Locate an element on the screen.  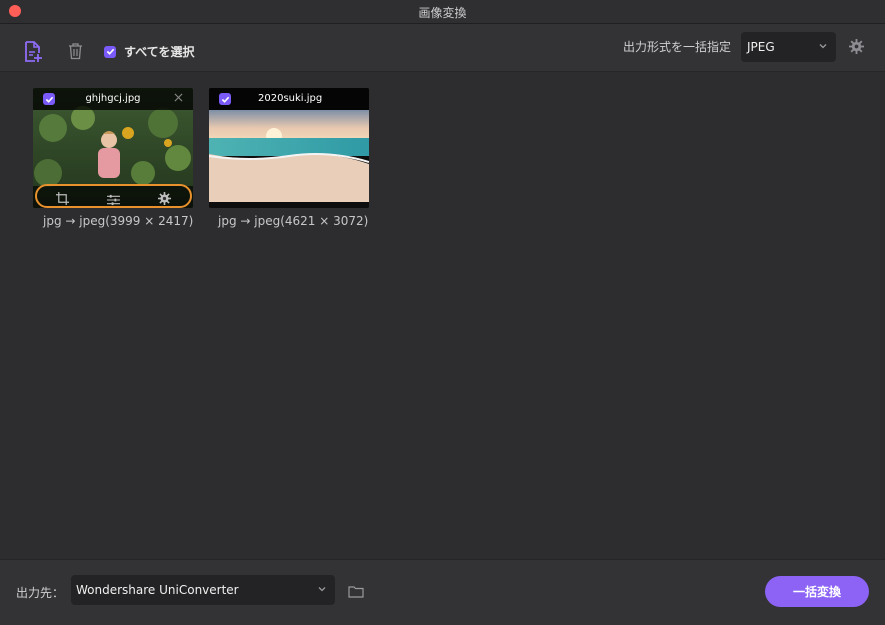
output-format-select: JPEG is located at coordinates (788, 47).